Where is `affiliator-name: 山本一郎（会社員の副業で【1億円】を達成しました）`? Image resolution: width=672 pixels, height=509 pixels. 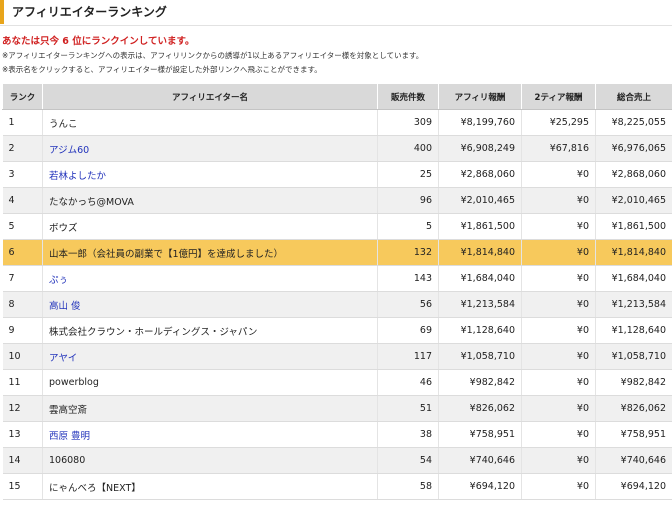
affiliator-name: 山本一郎（会社員の副業で【1億円】を達成しました） is located at coordinates (166, 254).